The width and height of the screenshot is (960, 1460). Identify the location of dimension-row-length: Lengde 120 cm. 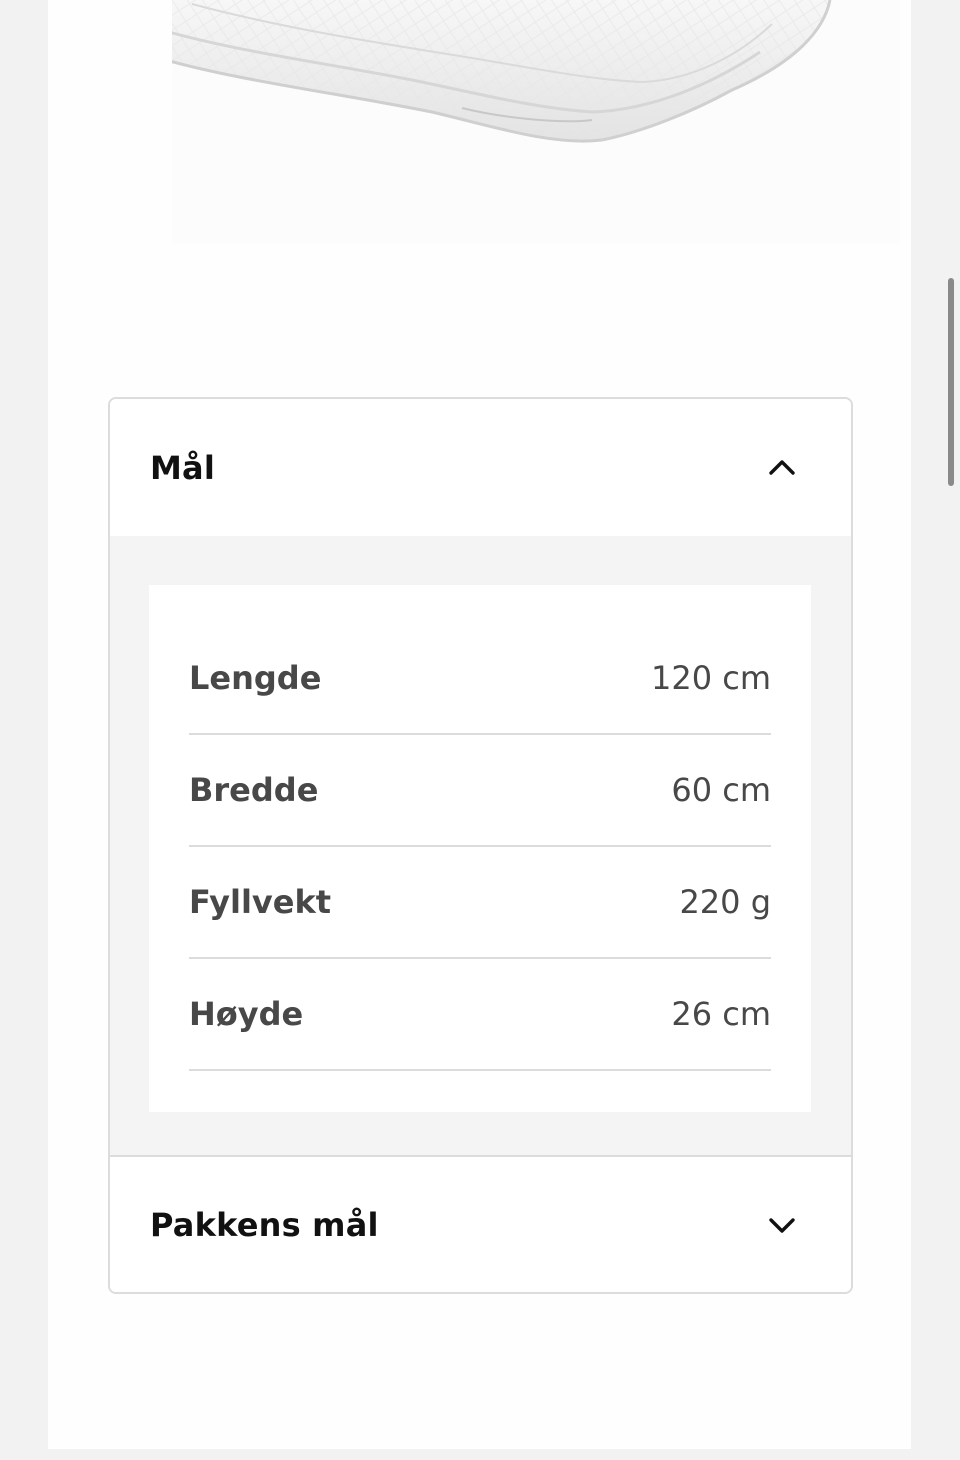
(480, 679).